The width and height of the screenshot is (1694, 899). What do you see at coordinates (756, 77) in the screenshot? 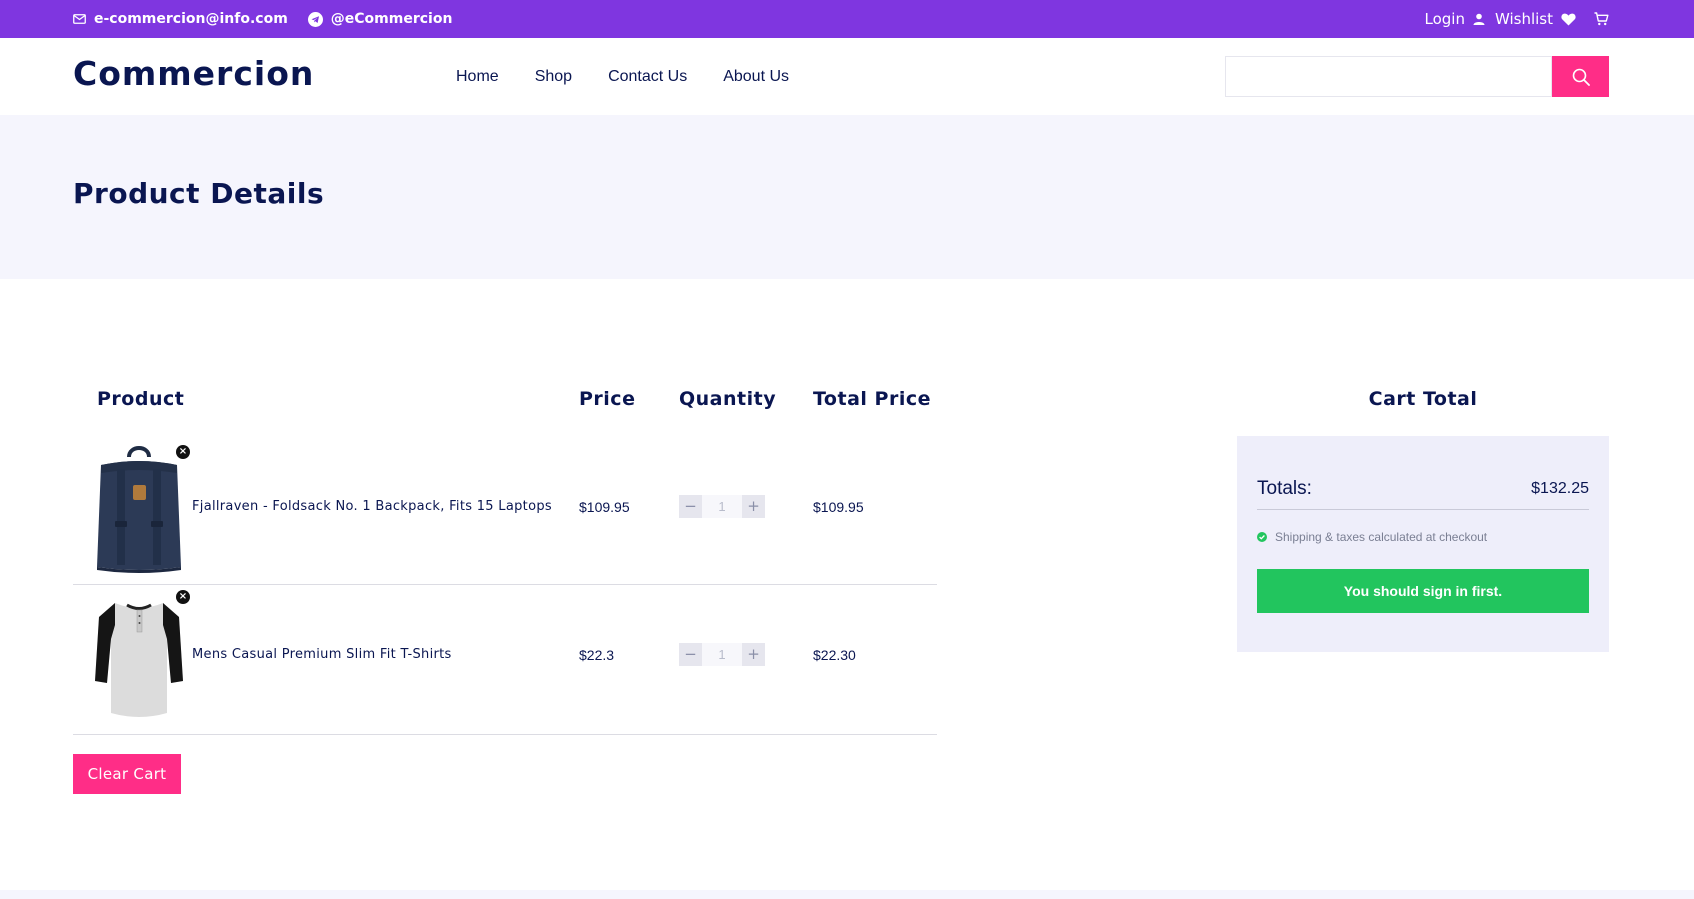
I see `nav-about-us: About Us` at bounding box center [756, 77].